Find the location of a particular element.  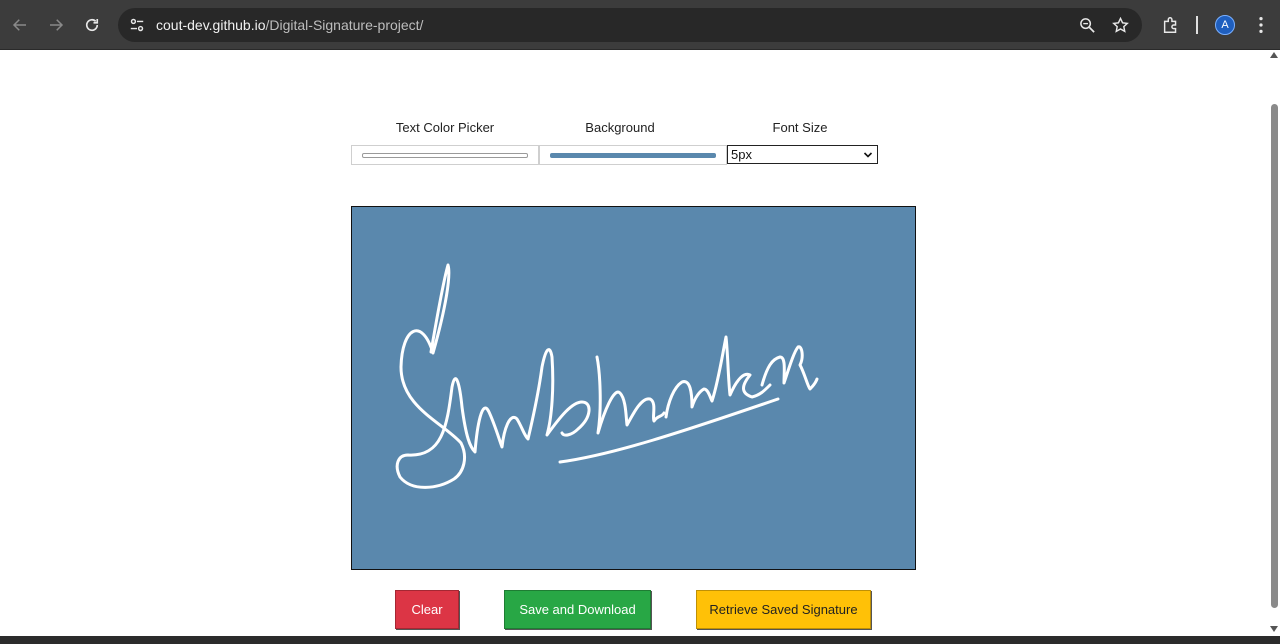

scroll-up-arrow-icon is located at coordinates (1274, 55).